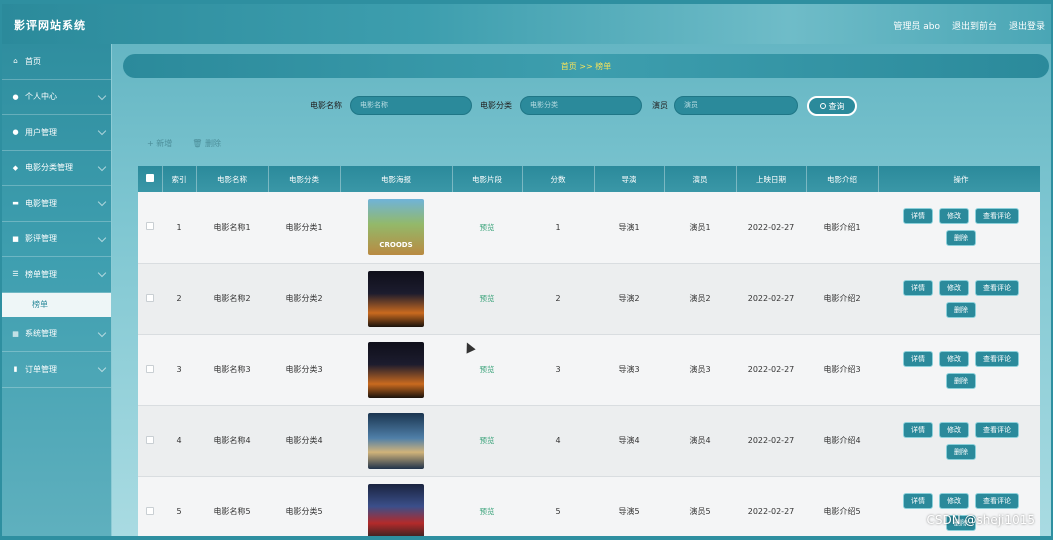 The height and width of the screenshot is (540, 1053). What do you see at coordinates (41, 203) in the screenshot?
I see `sidebar-item-label: 电影管理` at bounding box center [41, 203].